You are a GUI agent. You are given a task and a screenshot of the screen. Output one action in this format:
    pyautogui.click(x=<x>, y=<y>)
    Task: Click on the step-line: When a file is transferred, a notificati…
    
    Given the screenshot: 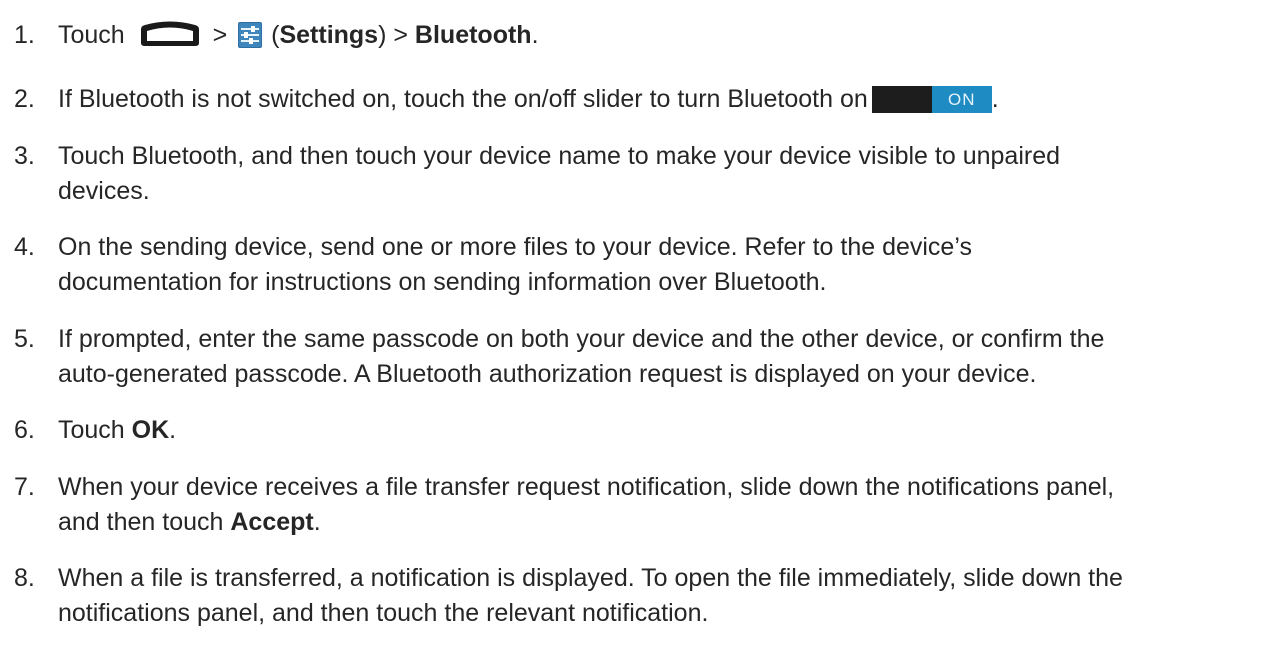 What is the action you would take?
    pyautogui.click(x=590, y=578)
    